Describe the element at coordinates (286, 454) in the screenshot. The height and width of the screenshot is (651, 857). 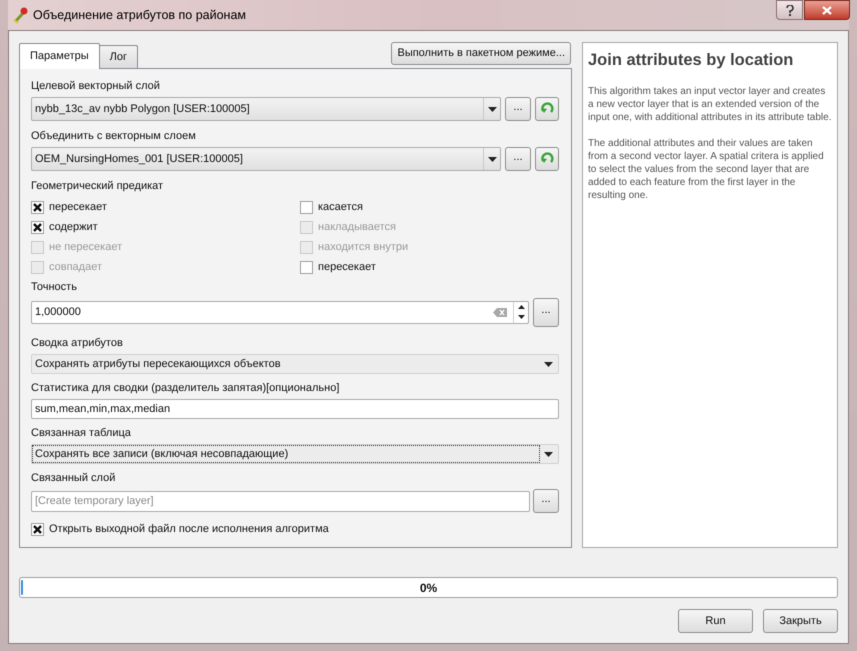
I see `dropdown-value: Сохранять все записи (включая несовпадающие)` at that location.